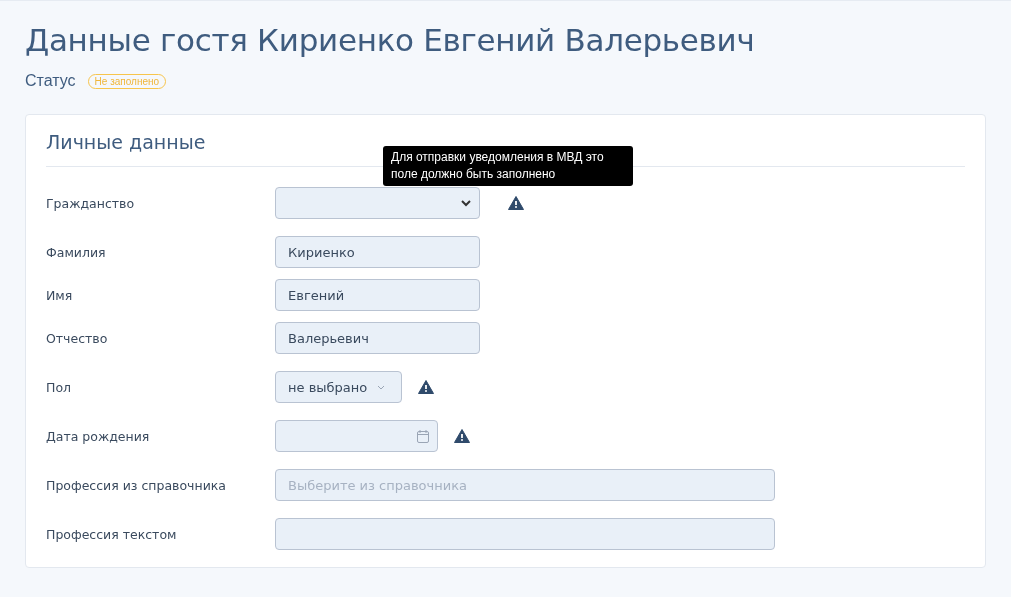 Image resolution: width=1011 pixels, height=597 pixels. What do you see at coordinates (91, 203) in the screenshot?
I see `field-label: Гражданство` at bounding box center [91, 203].